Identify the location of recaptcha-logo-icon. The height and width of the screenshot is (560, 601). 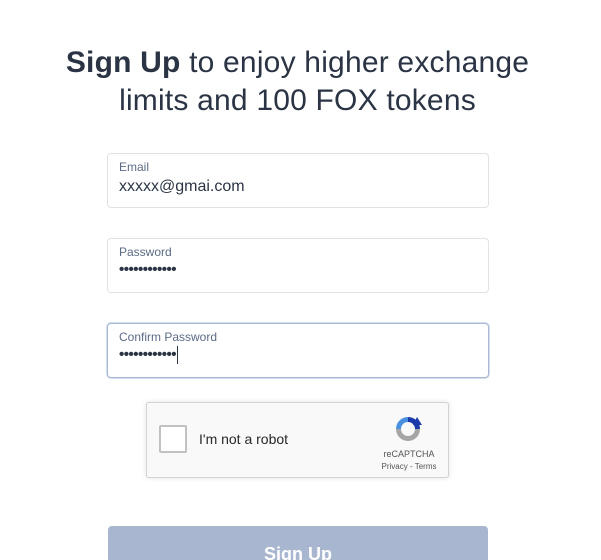
(409, 429).